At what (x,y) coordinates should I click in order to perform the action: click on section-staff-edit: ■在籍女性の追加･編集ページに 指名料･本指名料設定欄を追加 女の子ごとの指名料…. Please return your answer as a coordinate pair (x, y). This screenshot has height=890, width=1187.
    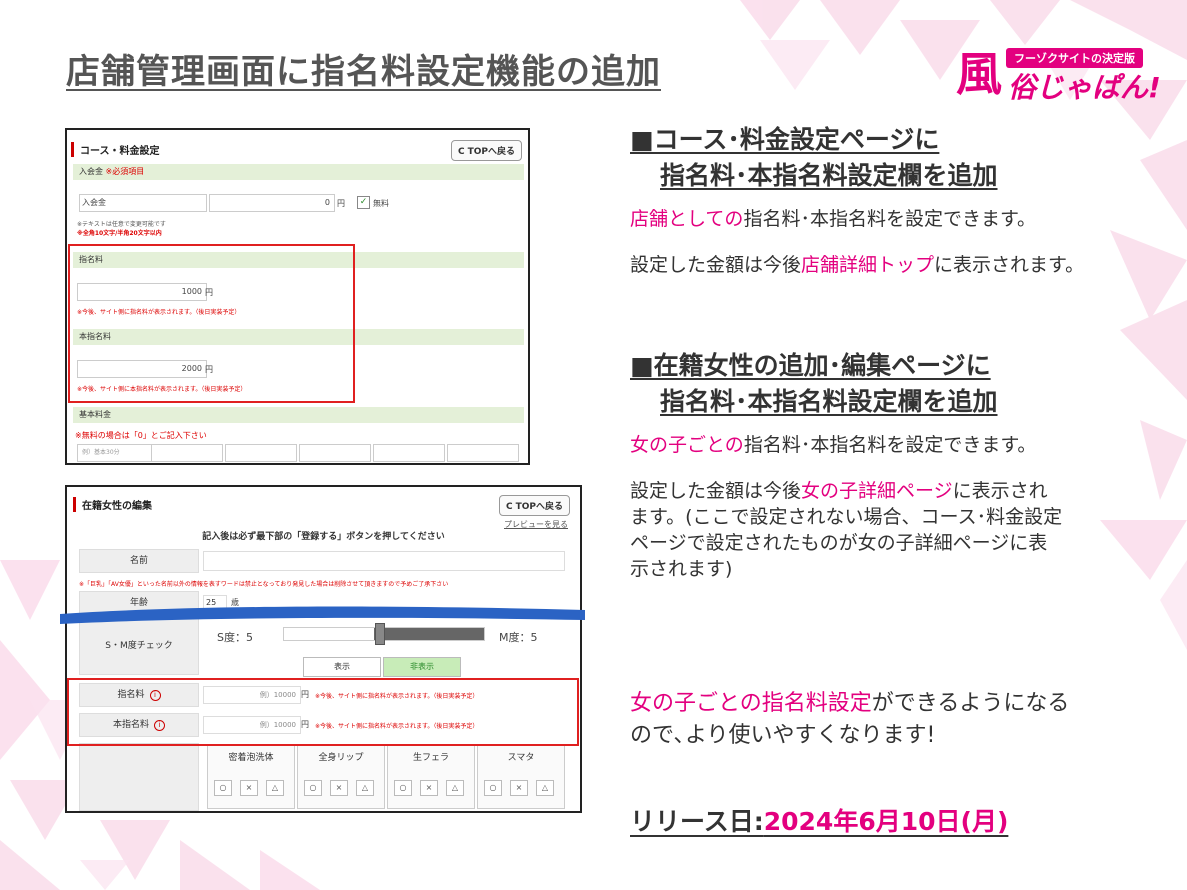
    Looking at the image, I should click on (846, 465).